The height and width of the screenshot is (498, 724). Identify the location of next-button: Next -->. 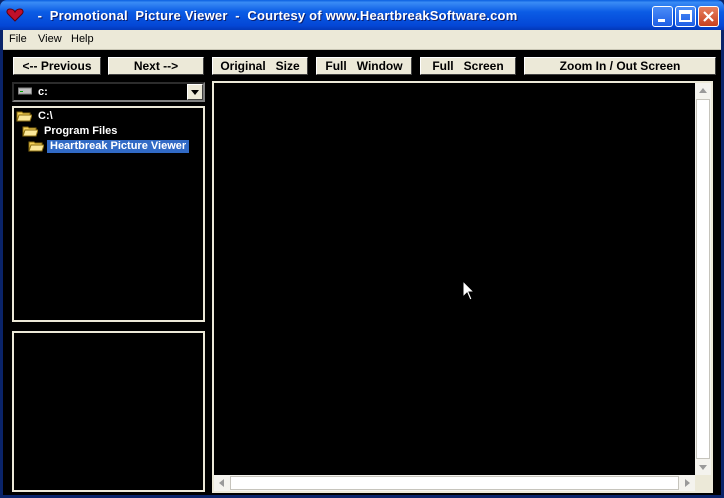
(156, 66).